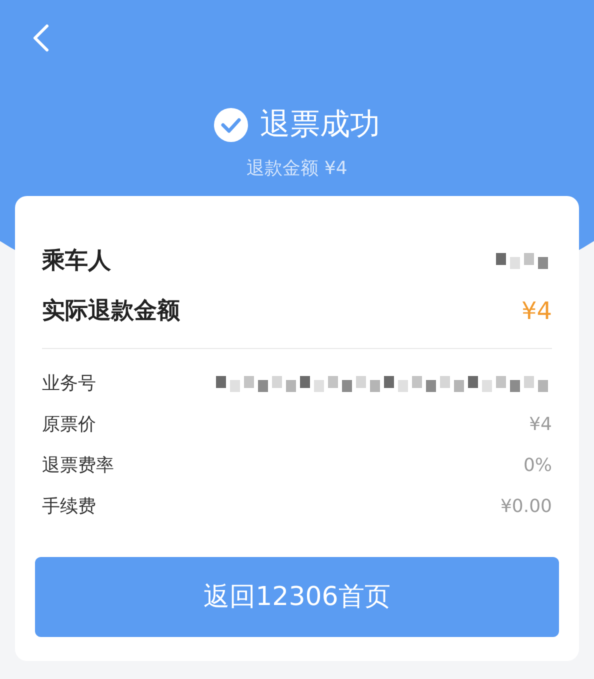 This screenshot has height=679, width=594. Describe the element at coordinates (536, 311) in the screenshot. I see `refund-amount: ¥4` at that location.